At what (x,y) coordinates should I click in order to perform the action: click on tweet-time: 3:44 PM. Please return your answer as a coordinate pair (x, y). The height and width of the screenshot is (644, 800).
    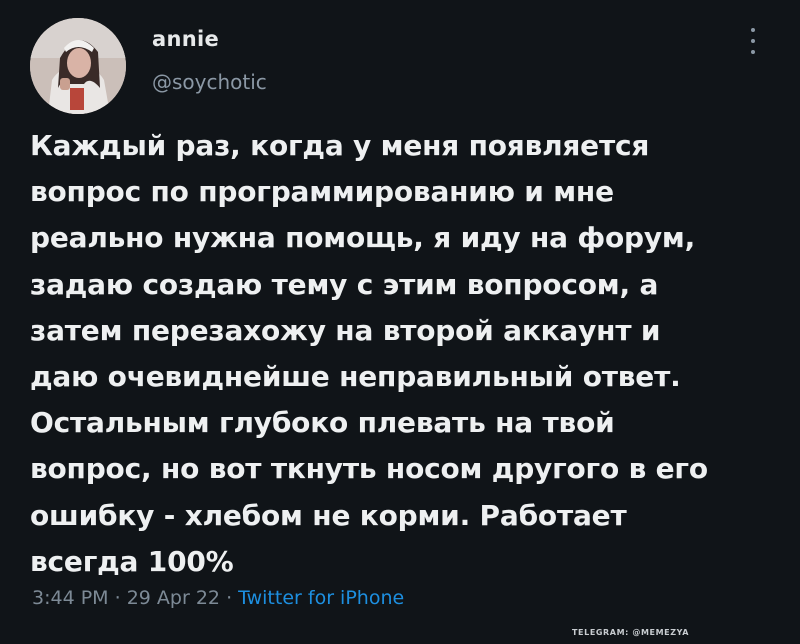
    Looking at the image, I should click on (70, 598).